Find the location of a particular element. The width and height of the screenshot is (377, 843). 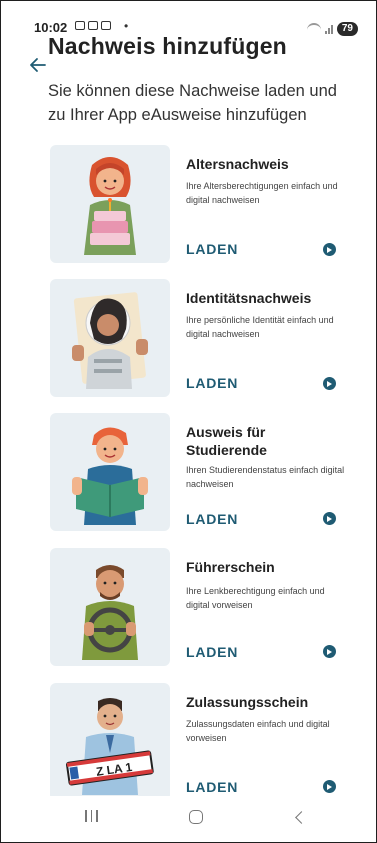

system-indicators: 79 is located at coordinates (332, 29).